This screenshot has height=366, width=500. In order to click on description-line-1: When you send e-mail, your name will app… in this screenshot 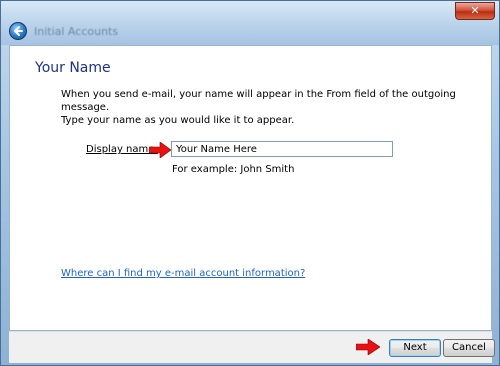, I will do `click(258, 101)`.